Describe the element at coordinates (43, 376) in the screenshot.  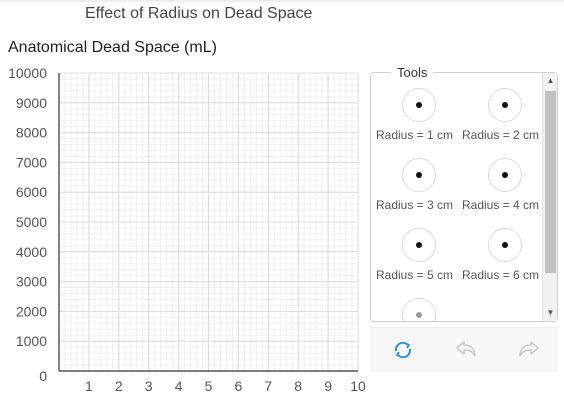
I see `y-tick-label: 0` at that location.